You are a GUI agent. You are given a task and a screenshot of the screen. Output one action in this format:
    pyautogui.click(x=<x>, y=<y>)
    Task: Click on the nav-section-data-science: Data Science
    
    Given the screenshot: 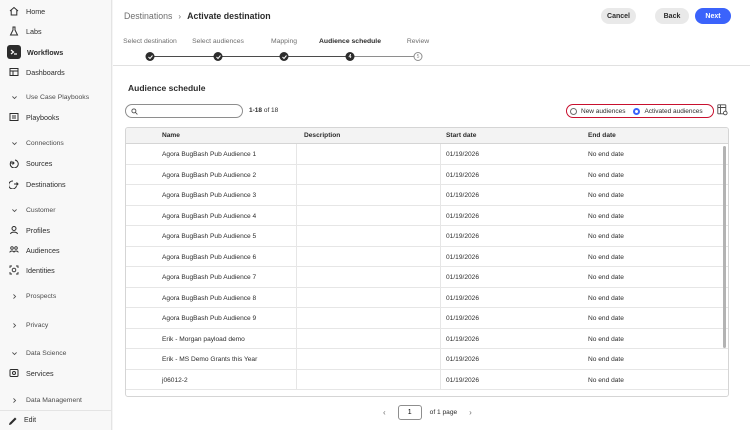 What is the action you would take?
    pyautogui.click(x=56, y=353)
    